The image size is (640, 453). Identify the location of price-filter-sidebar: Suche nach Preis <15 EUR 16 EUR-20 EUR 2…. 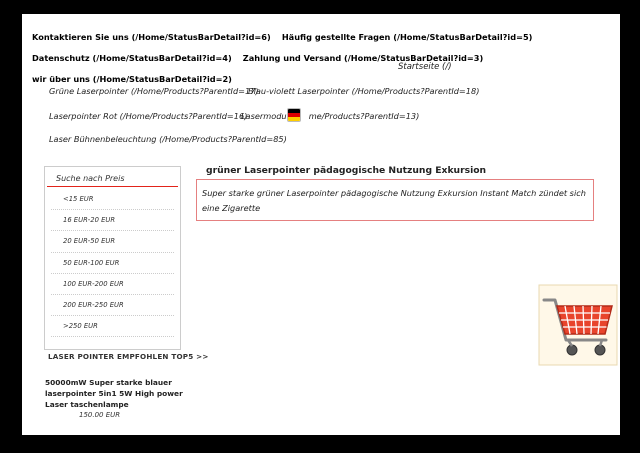
(112, 258).